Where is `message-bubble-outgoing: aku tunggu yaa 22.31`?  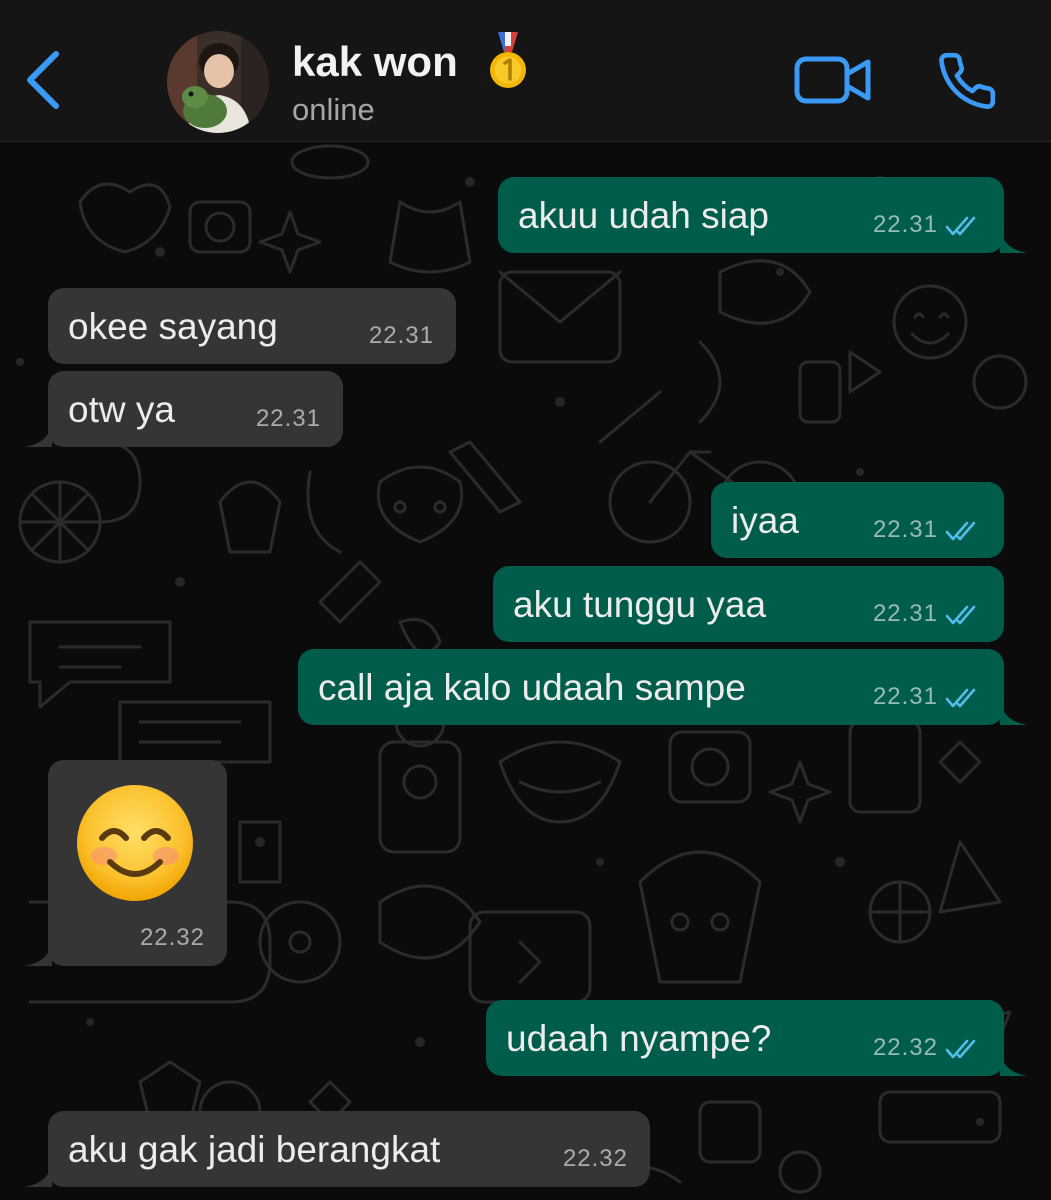 message-bubble-outgoing: aku tunggu yaa 22.31 is located at coordinates (748, 604).